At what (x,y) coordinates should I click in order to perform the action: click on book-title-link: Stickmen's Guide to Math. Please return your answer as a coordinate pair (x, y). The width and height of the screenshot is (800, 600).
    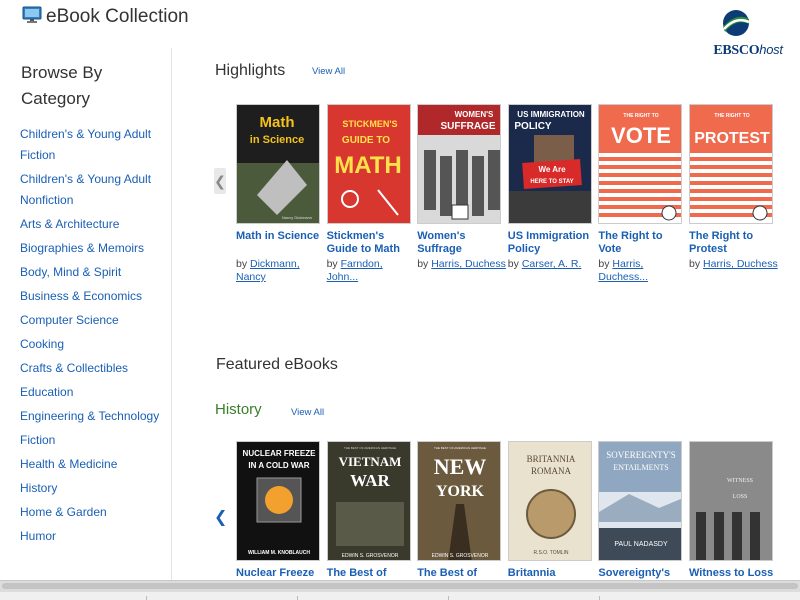
    Looking at the image, I should click on (372, 243).